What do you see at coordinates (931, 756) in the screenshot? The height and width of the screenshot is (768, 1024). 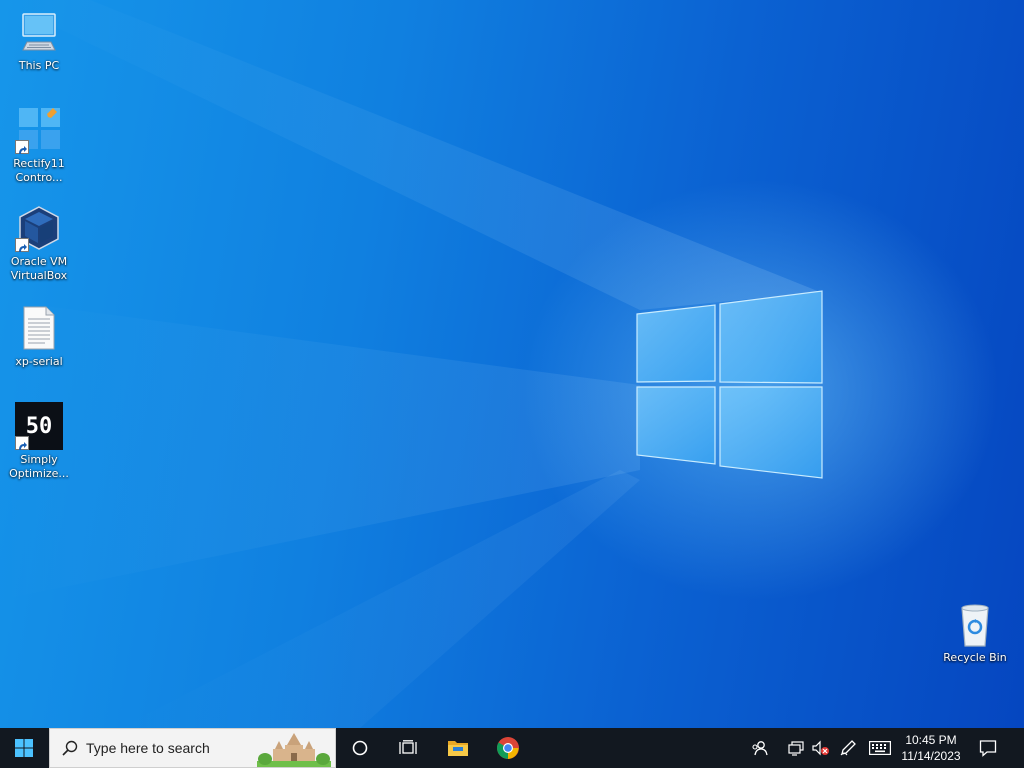 I see `clock-date: 11/14/2023` at bounding box center [931, 756].